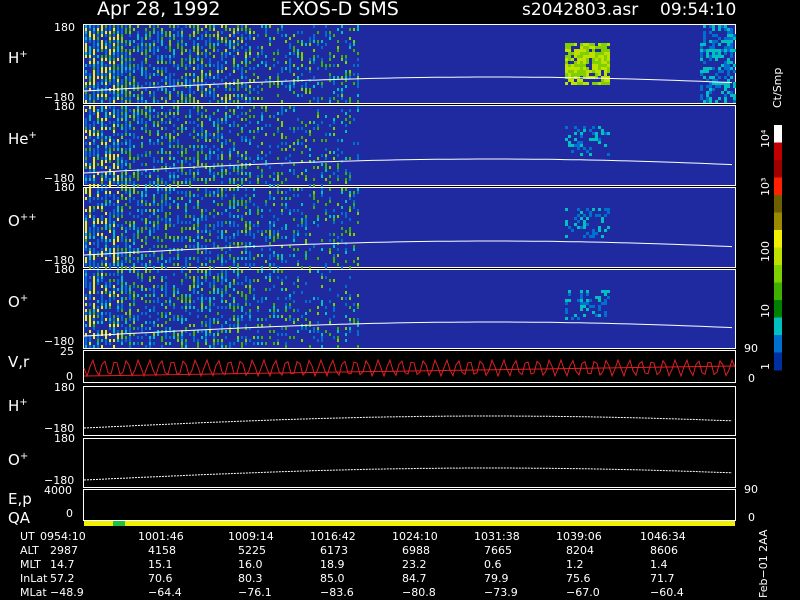 The height and width of the screenshot is (600, 800). I want to click on colorbar-swatch, so click(778, 361).